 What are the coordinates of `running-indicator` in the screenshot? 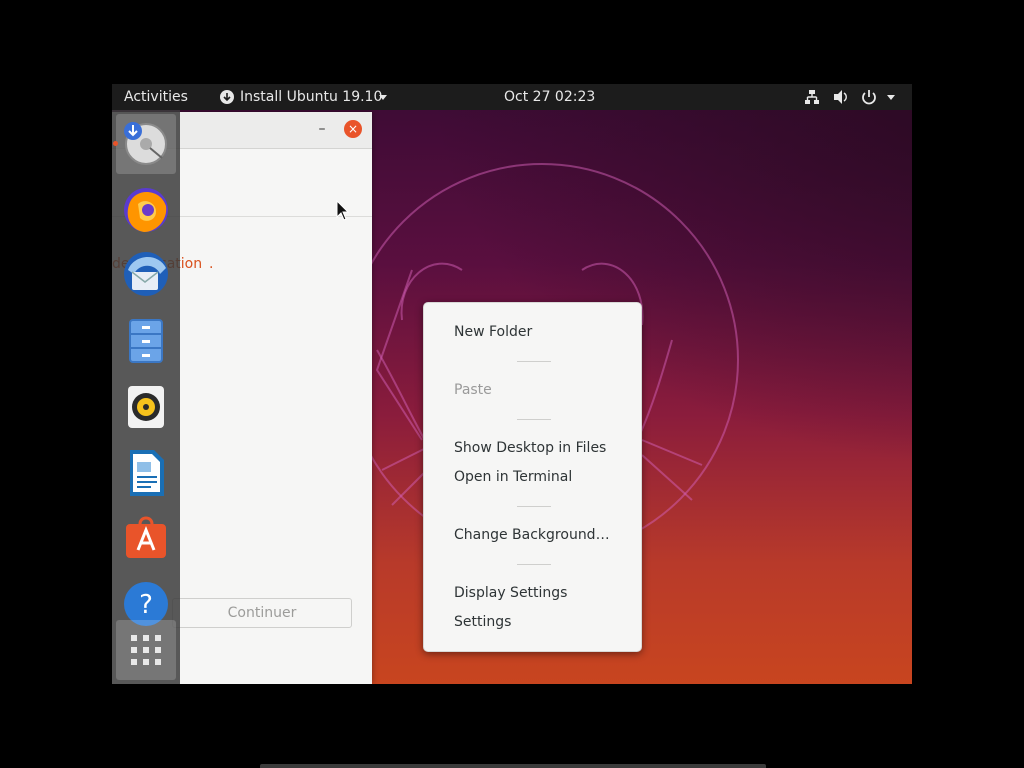 It's located at (115, 143).